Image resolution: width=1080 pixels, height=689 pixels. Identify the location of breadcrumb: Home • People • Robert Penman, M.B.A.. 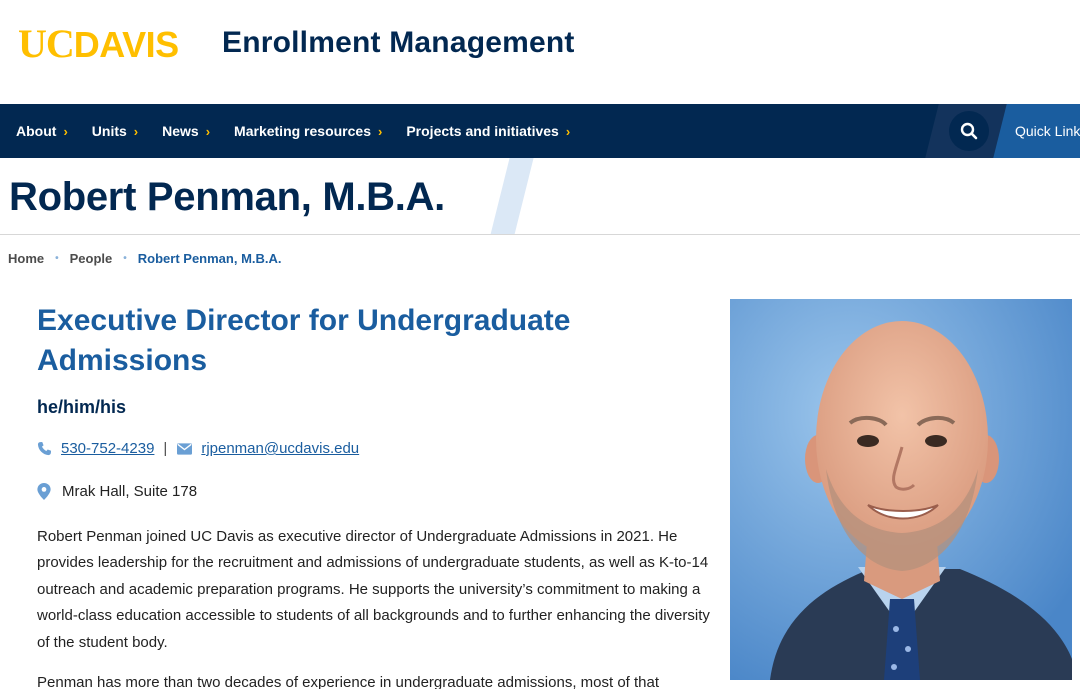
(145, 258).